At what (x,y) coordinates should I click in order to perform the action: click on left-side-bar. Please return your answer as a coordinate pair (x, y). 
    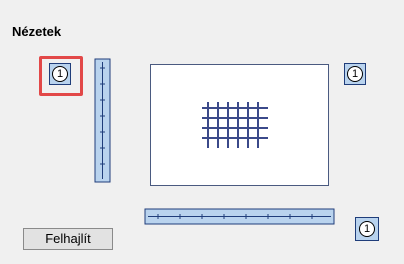
    Looking at the image, I should click on (104, 121).